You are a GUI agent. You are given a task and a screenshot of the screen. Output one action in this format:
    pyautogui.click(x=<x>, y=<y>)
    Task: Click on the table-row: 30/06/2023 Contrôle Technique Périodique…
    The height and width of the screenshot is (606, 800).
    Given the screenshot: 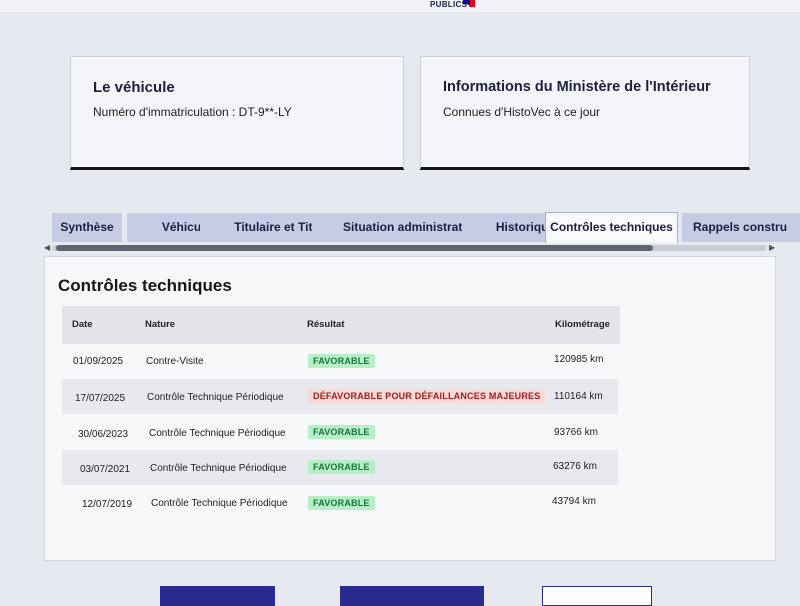 What is the action you would take?
    pyautogui.click(x=340, y=431)
    